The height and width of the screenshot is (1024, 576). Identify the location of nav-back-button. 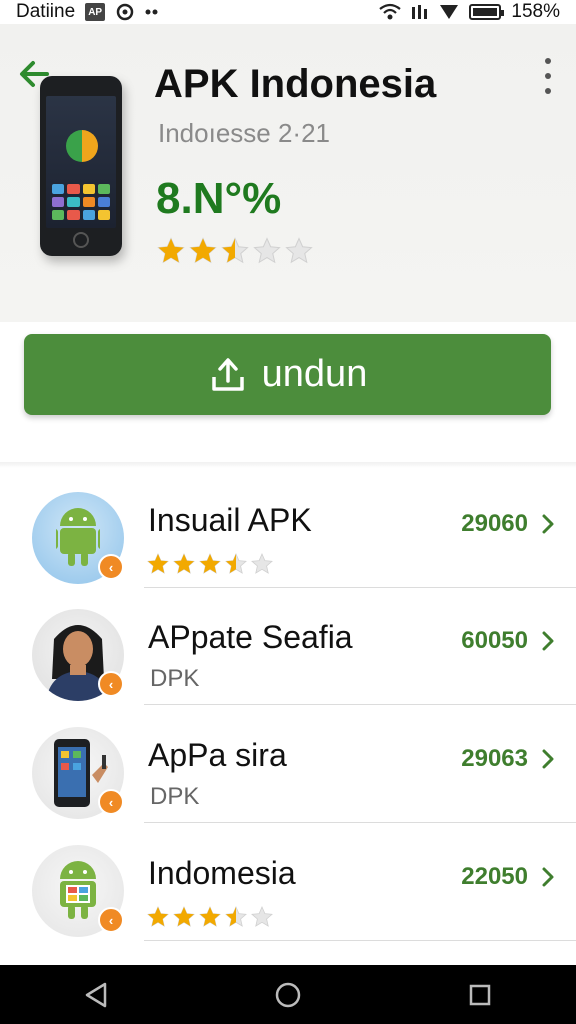
(96, 995).